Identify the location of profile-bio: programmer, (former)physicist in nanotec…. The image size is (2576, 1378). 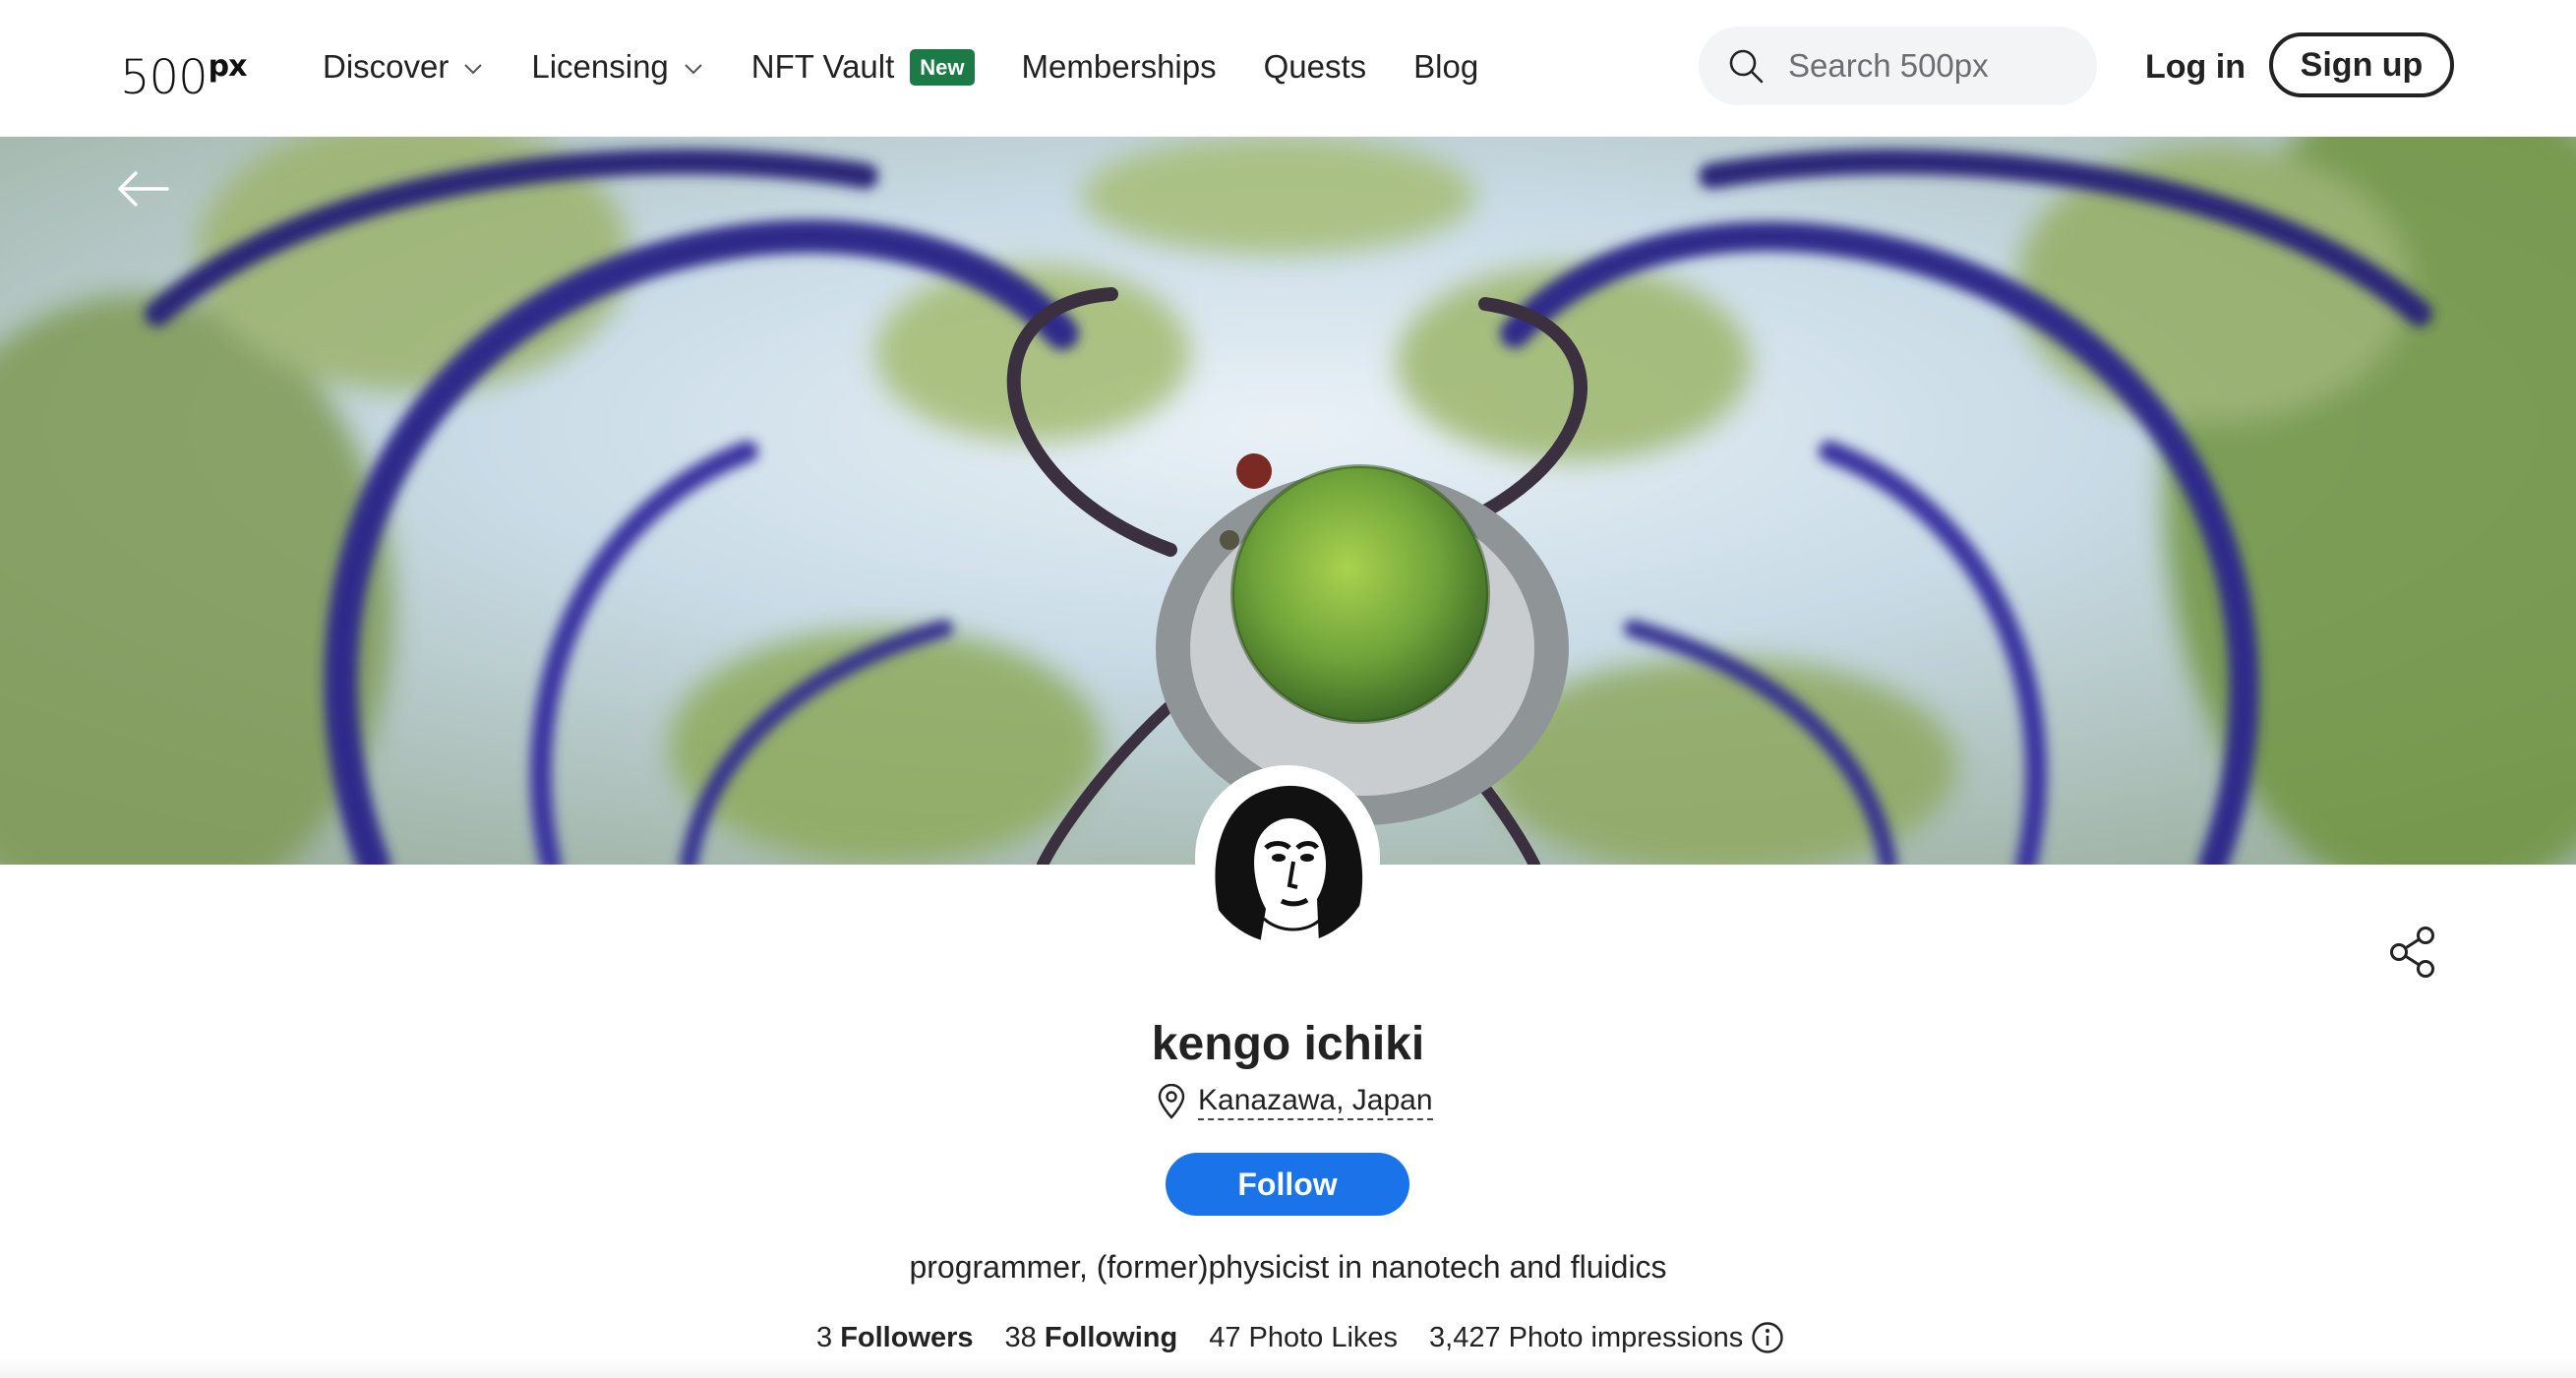
(1288, 1267).